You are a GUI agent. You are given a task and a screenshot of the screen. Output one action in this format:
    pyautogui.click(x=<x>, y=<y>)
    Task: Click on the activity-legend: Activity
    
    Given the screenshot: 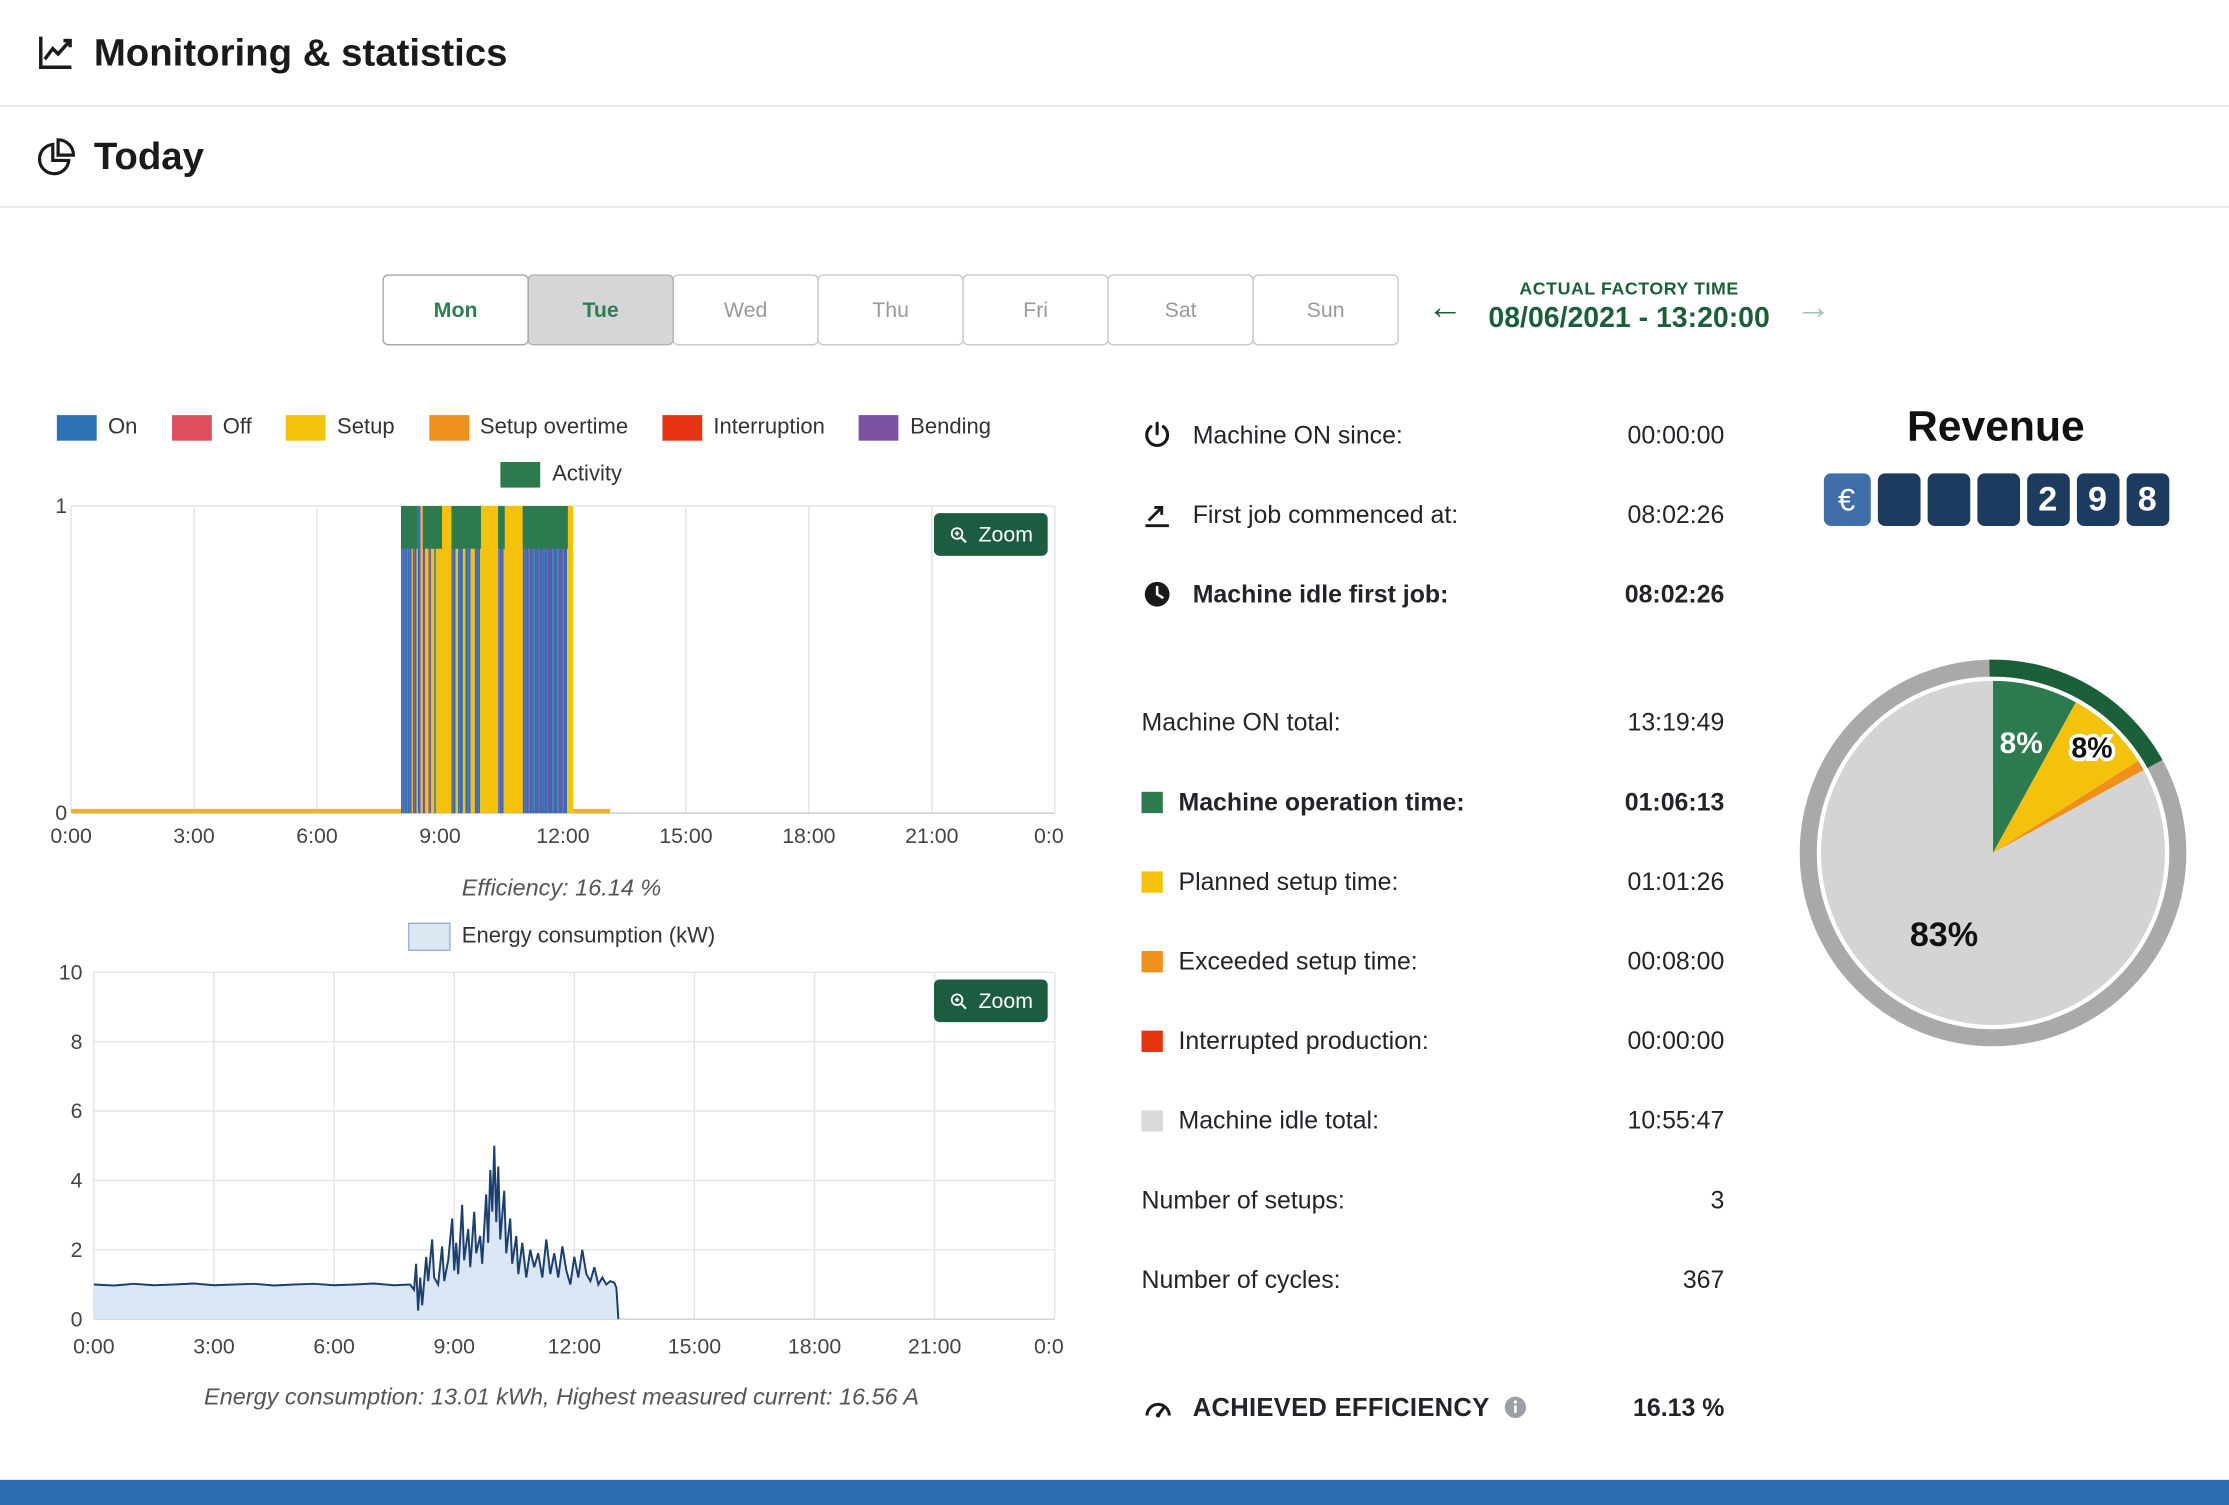 What is the action you would take?
    pyautogui.click(x=561, y=475)
    